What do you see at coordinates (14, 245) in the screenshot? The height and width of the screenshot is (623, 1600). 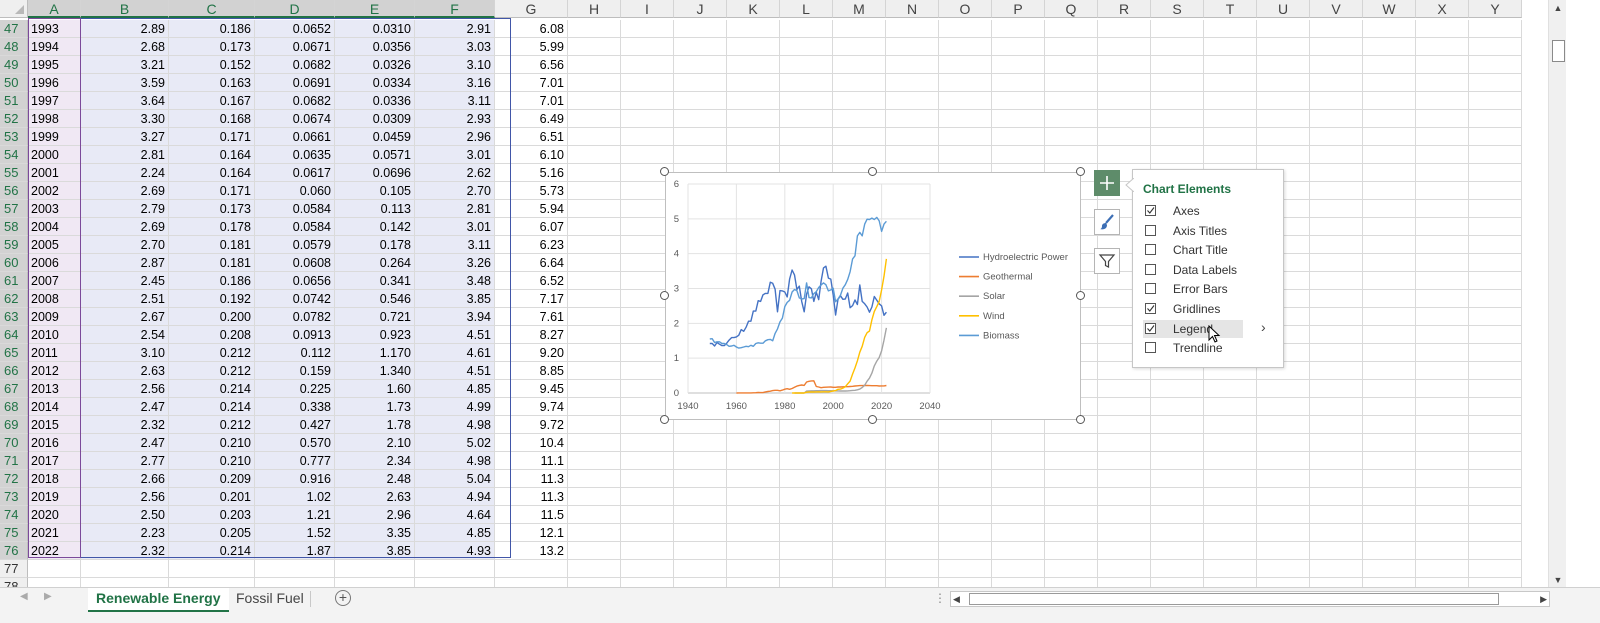 I see `row-header: 59` at bounding box center [14, 245].